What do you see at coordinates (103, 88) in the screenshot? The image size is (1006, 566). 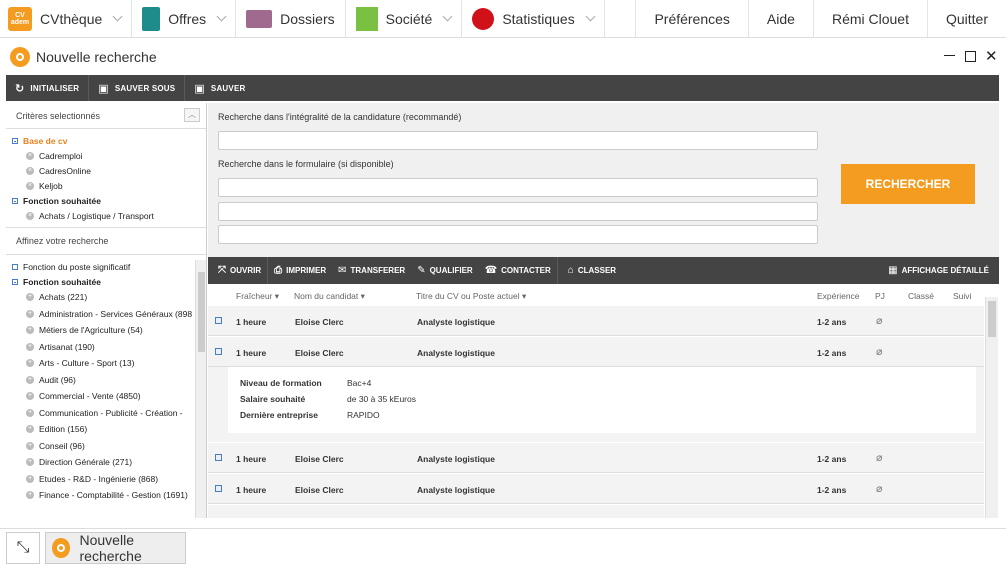 I see `save-as-icon: ▣` at bounding box center [103, 88].